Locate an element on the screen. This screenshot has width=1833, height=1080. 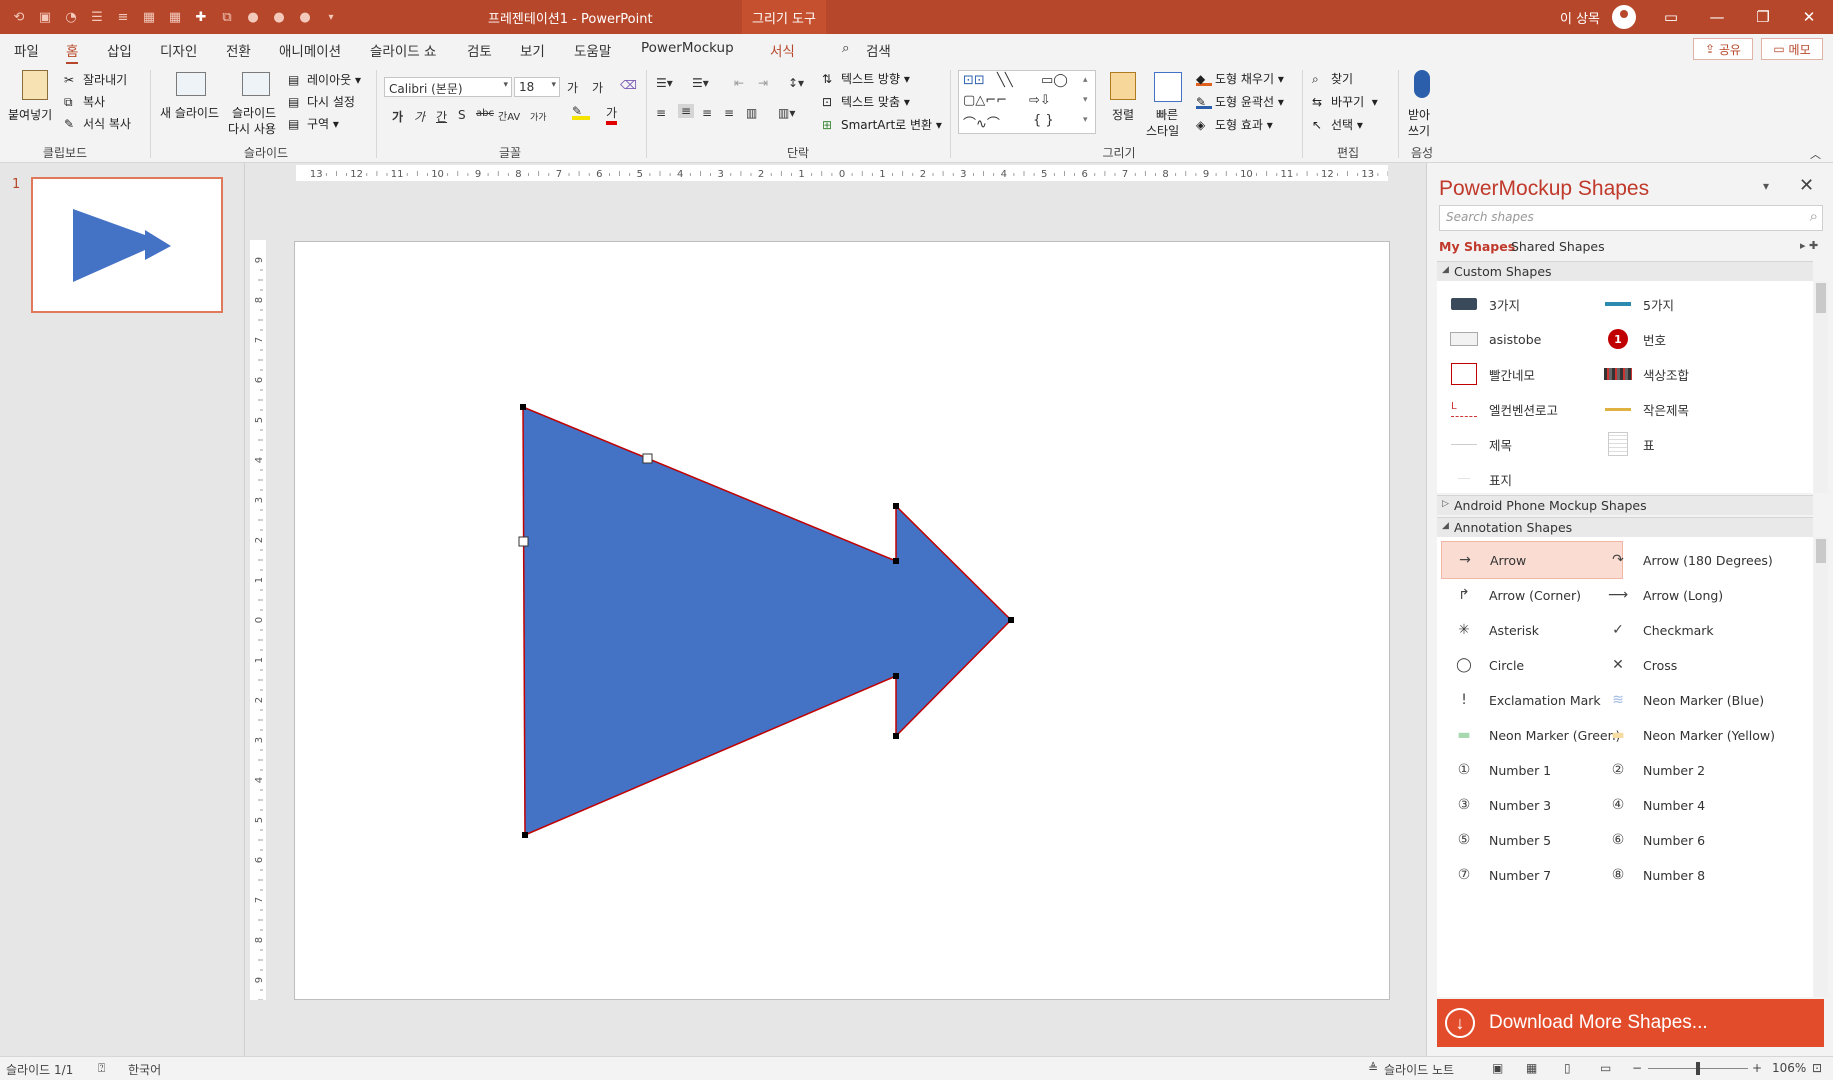
shape3-icon: ● is located at coordinates (305, 17).